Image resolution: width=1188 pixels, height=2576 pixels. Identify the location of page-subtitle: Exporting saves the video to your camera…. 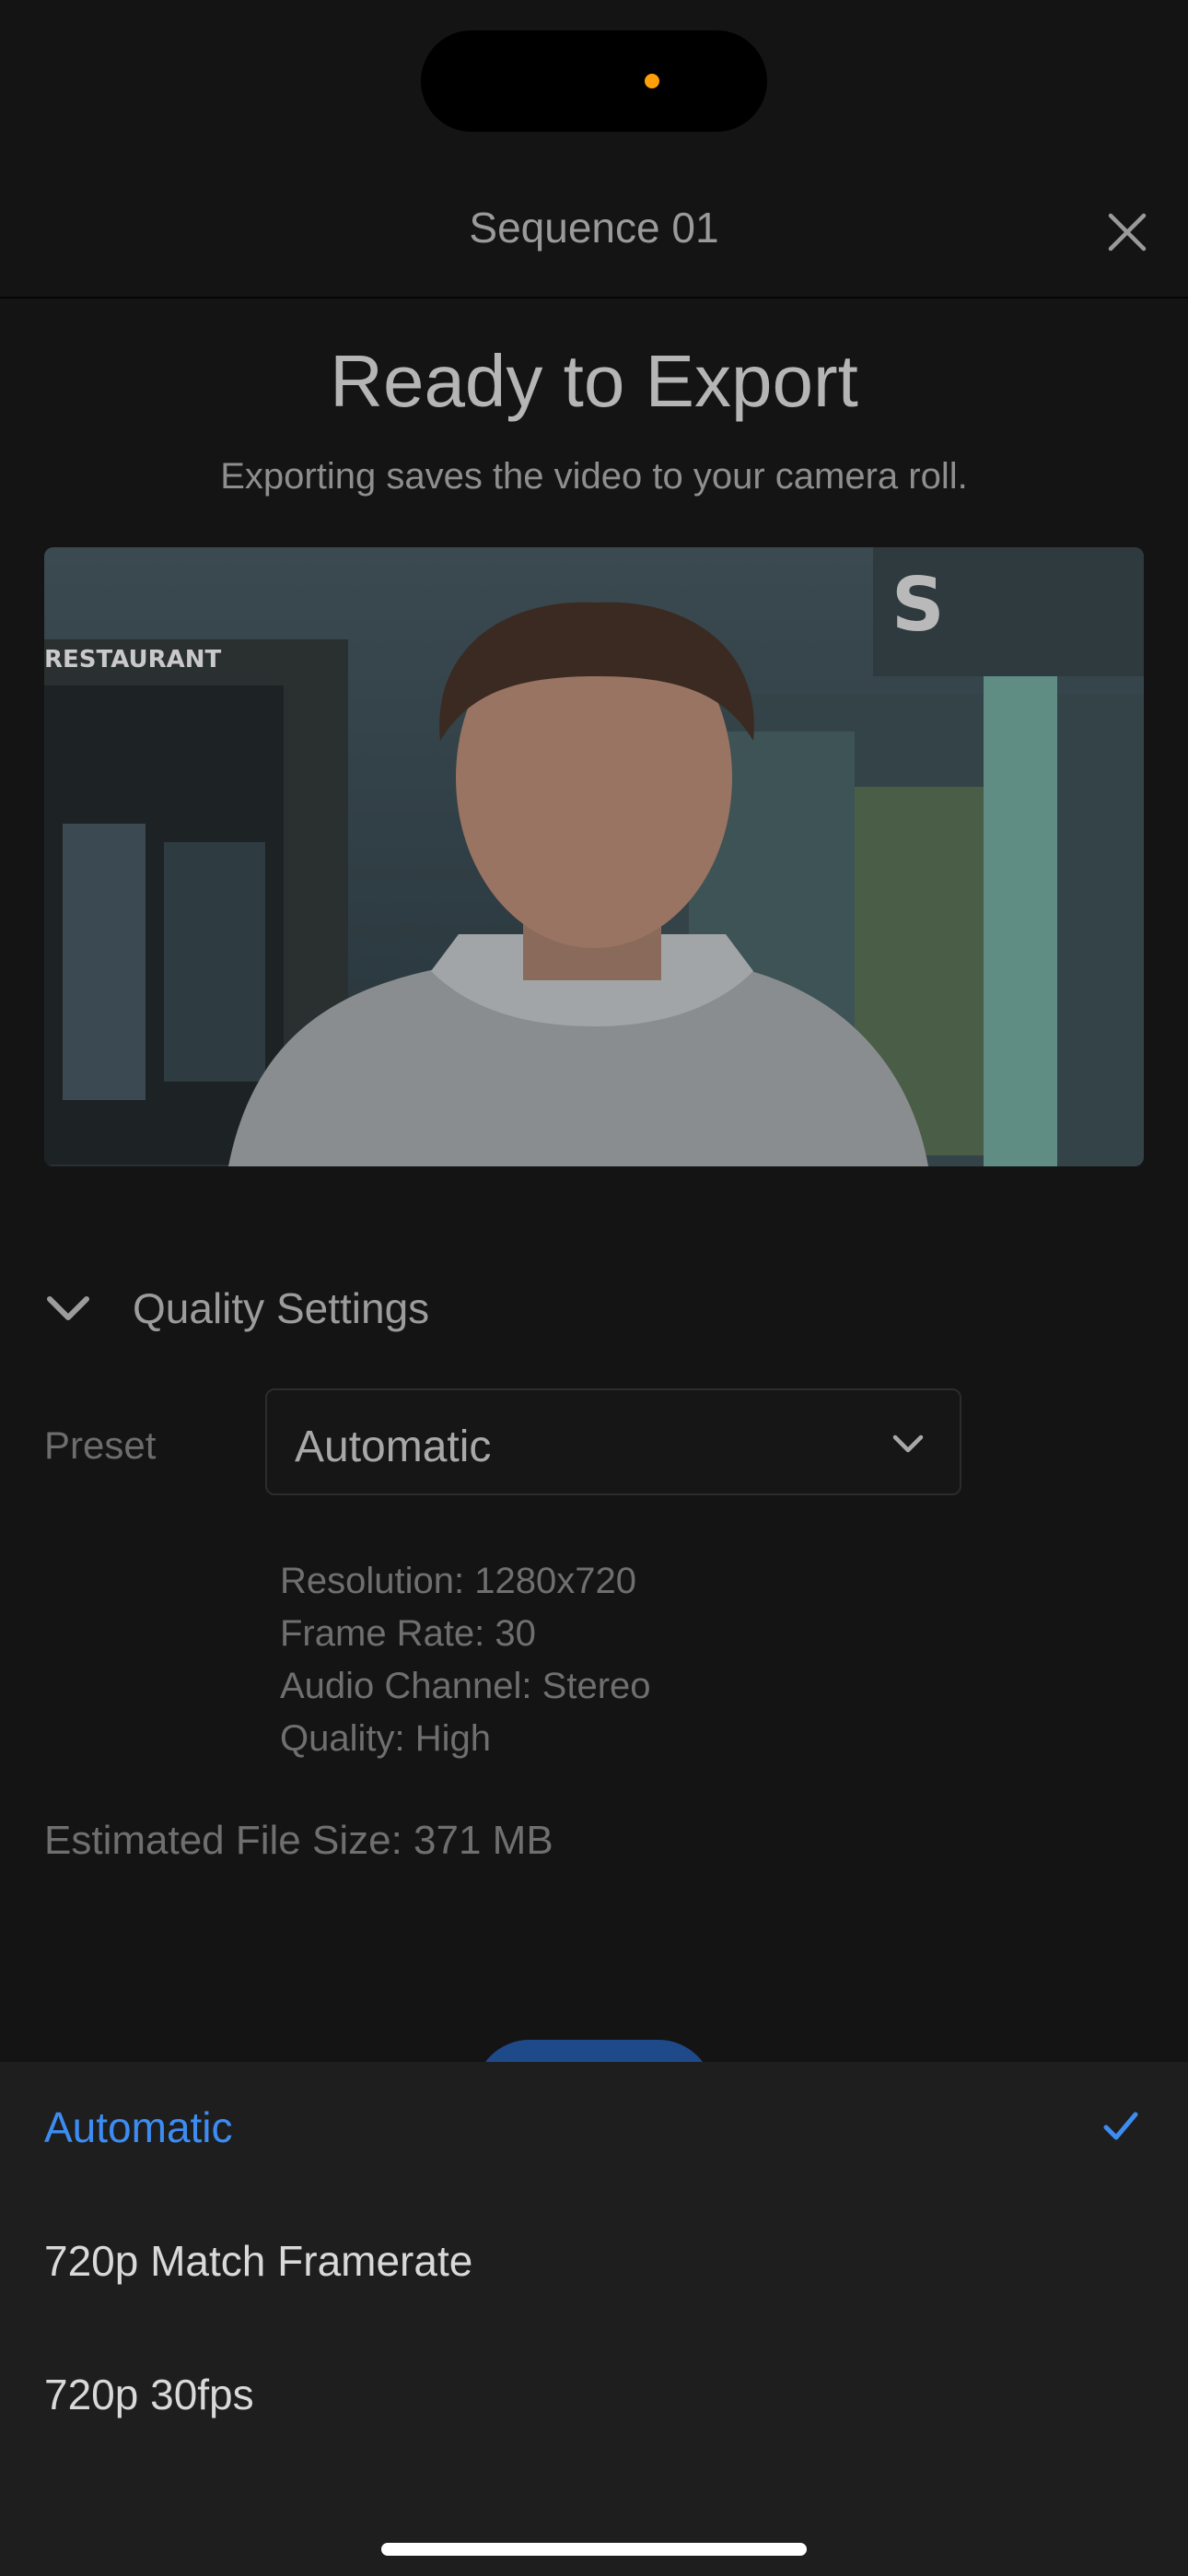
(594, 476).